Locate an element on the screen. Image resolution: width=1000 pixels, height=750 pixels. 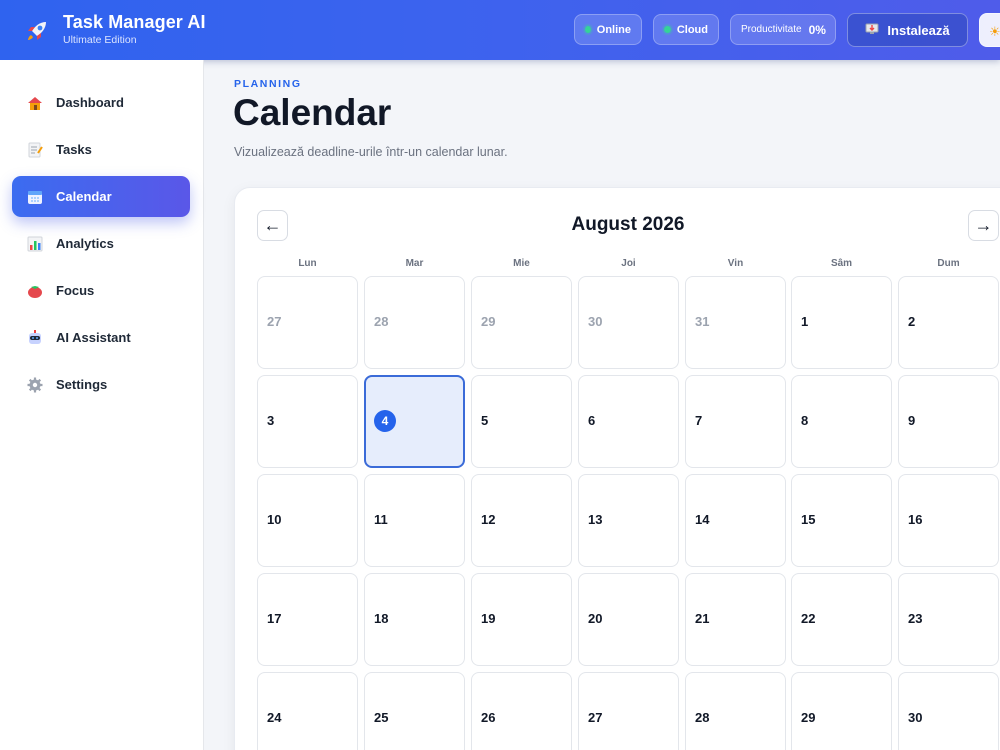
house-icon is located at coordinates (35, 103).